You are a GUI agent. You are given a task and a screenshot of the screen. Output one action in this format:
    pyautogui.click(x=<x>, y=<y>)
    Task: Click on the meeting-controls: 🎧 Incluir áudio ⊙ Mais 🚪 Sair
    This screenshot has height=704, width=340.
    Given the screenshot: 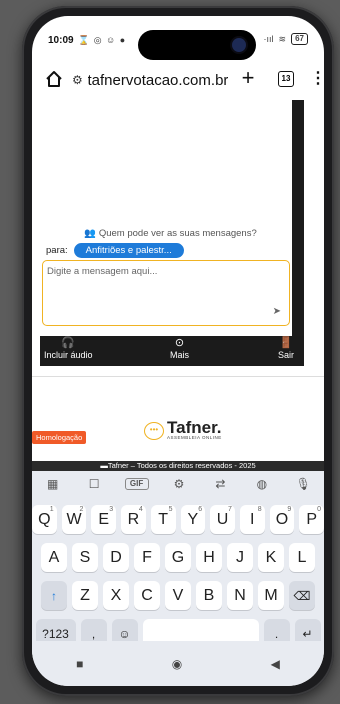 What is the action you would take?
    pyautogui.click(x=172, y=351)
    